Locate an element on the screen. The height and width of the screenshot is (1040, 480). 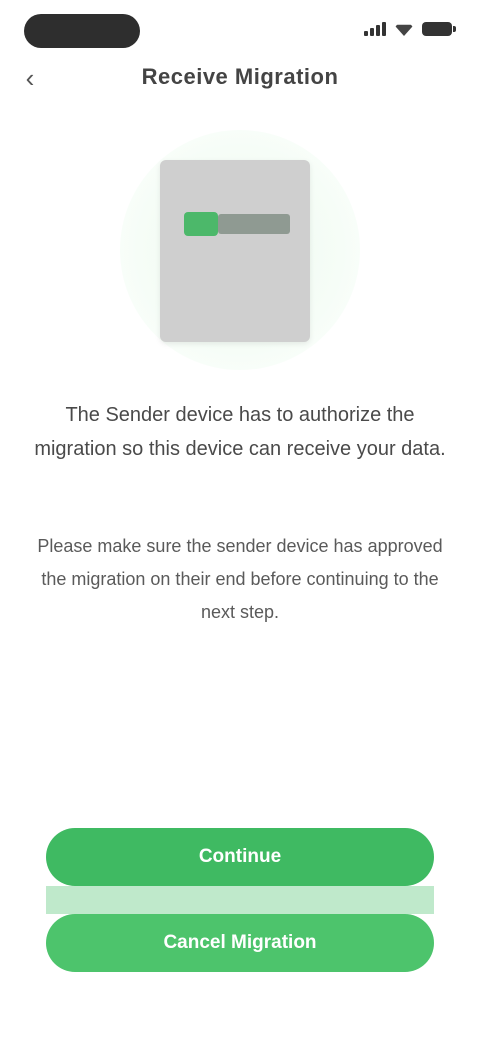
dynamic-island is located at coordinates (82, 31).